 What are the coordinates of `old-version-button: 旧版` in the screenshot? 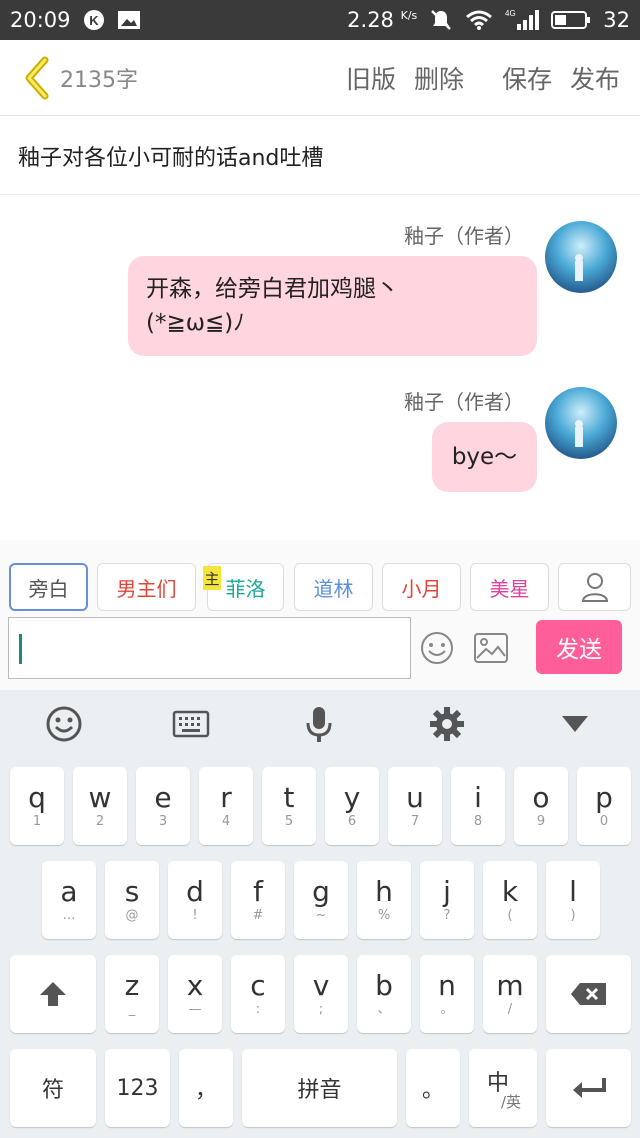 It's located at (371, 78).